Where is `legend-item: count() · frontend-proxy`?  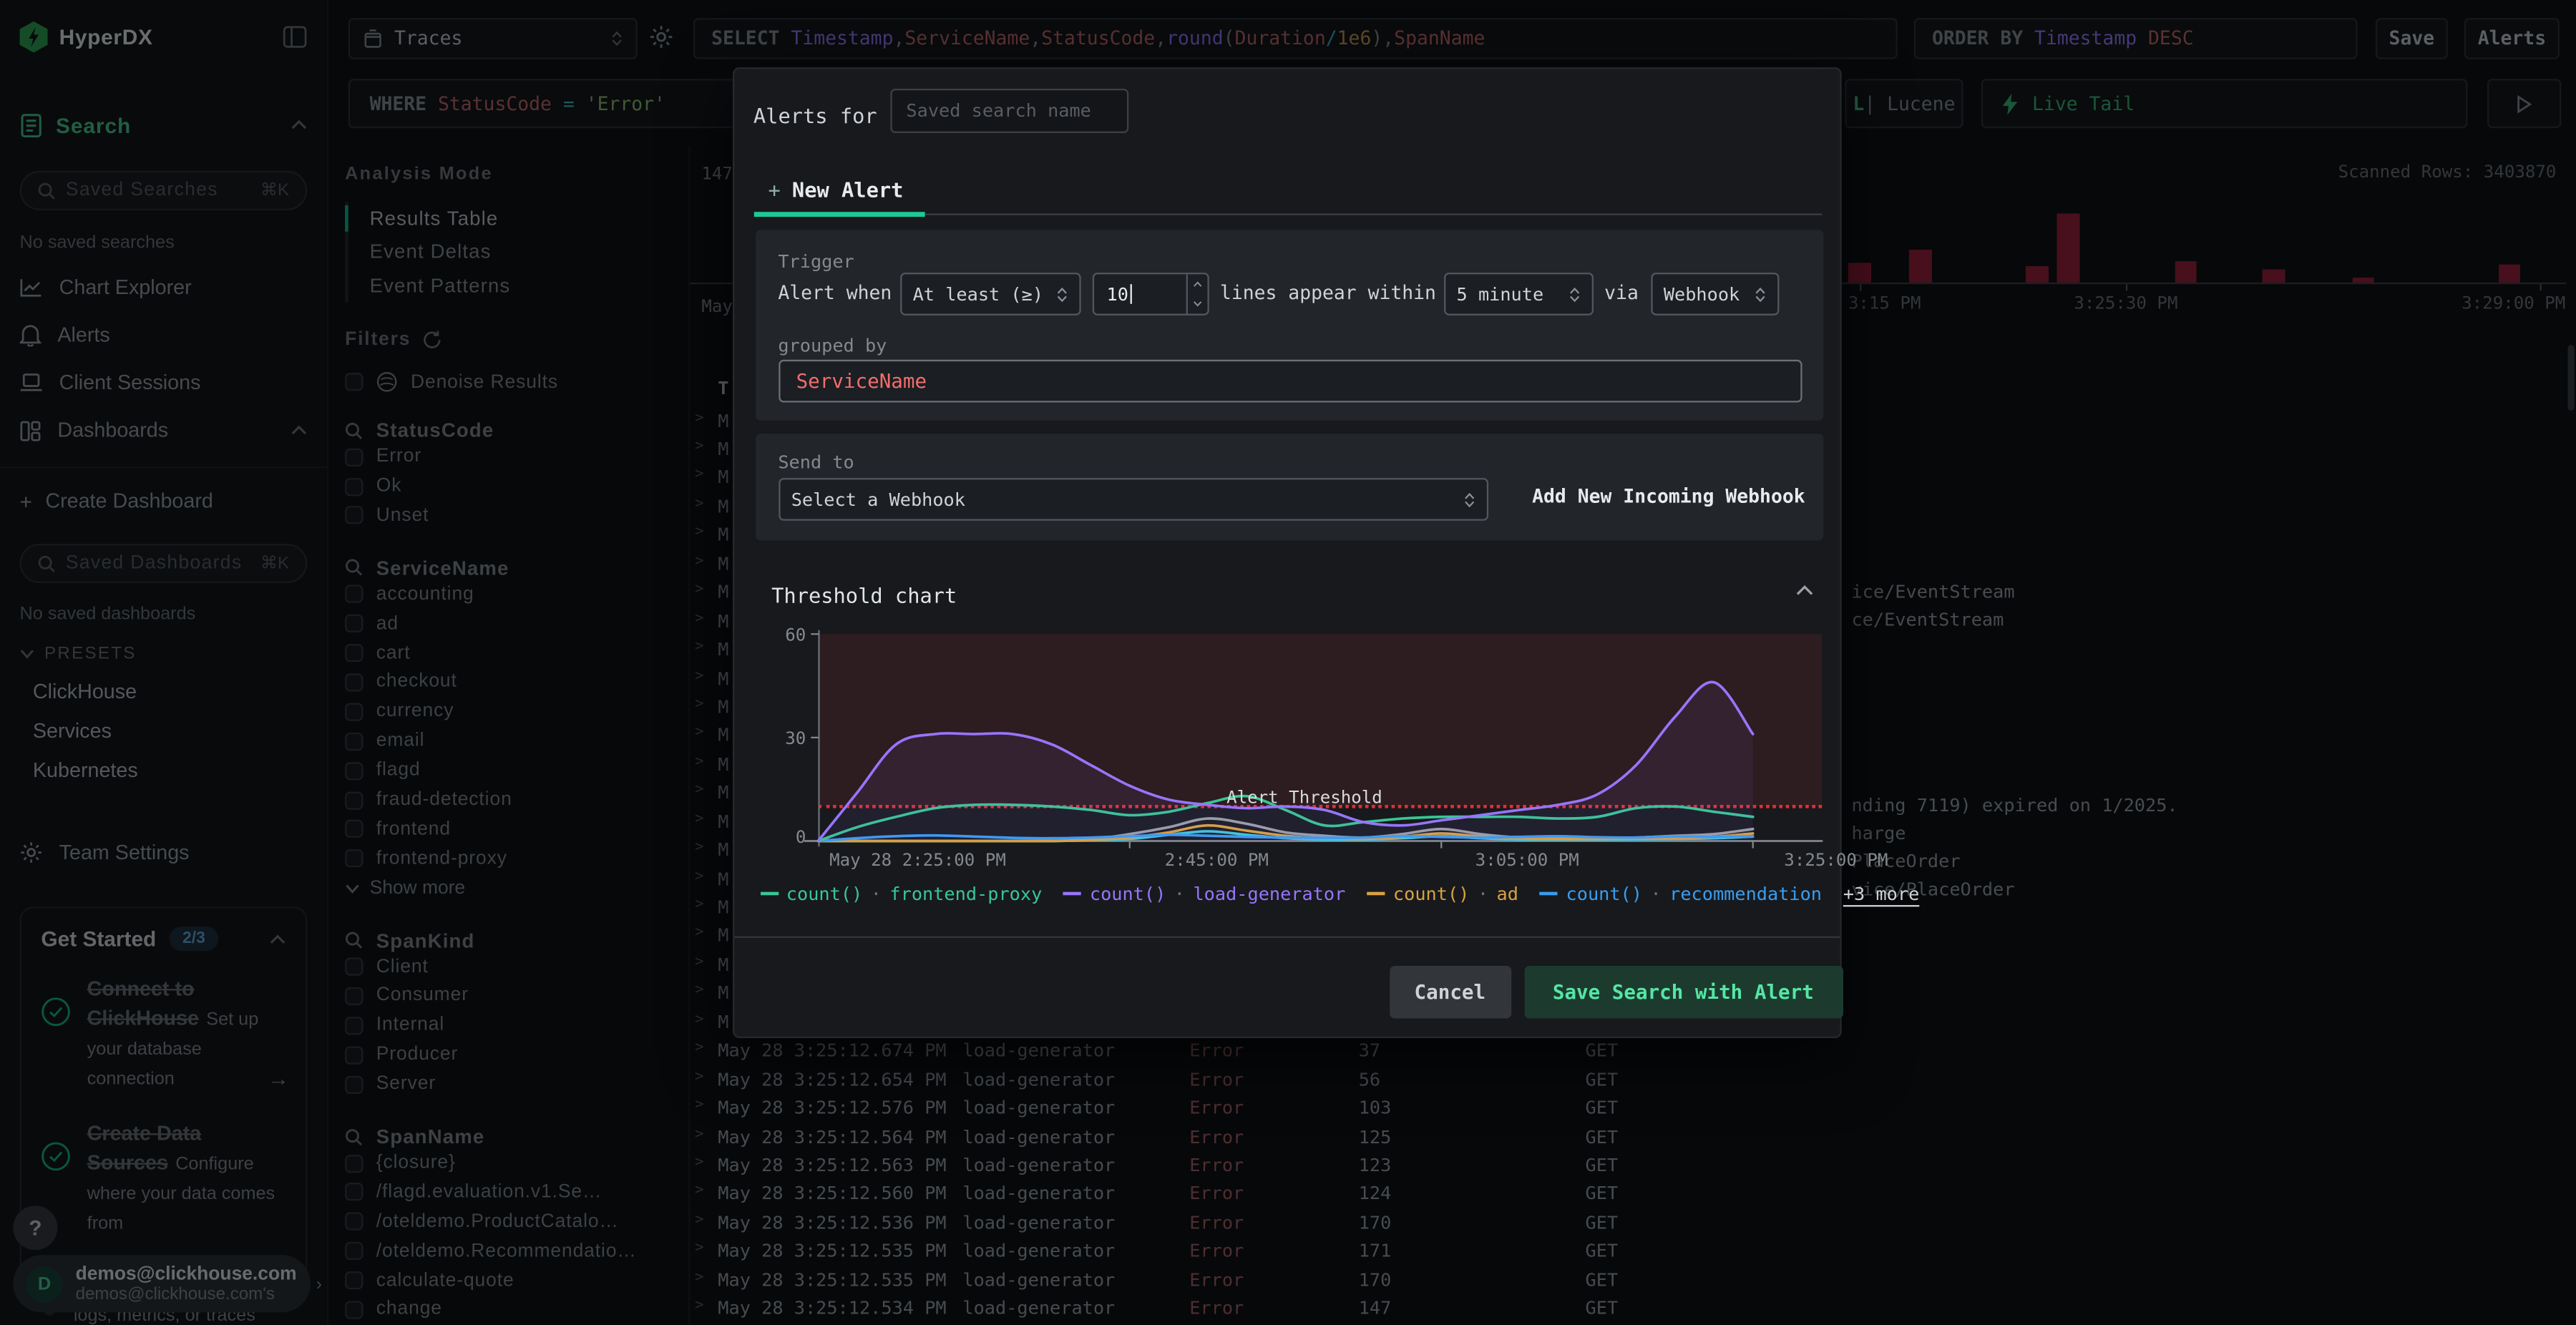
legend-item: count() · frontend-proxy is located at coordinates (901, 895).